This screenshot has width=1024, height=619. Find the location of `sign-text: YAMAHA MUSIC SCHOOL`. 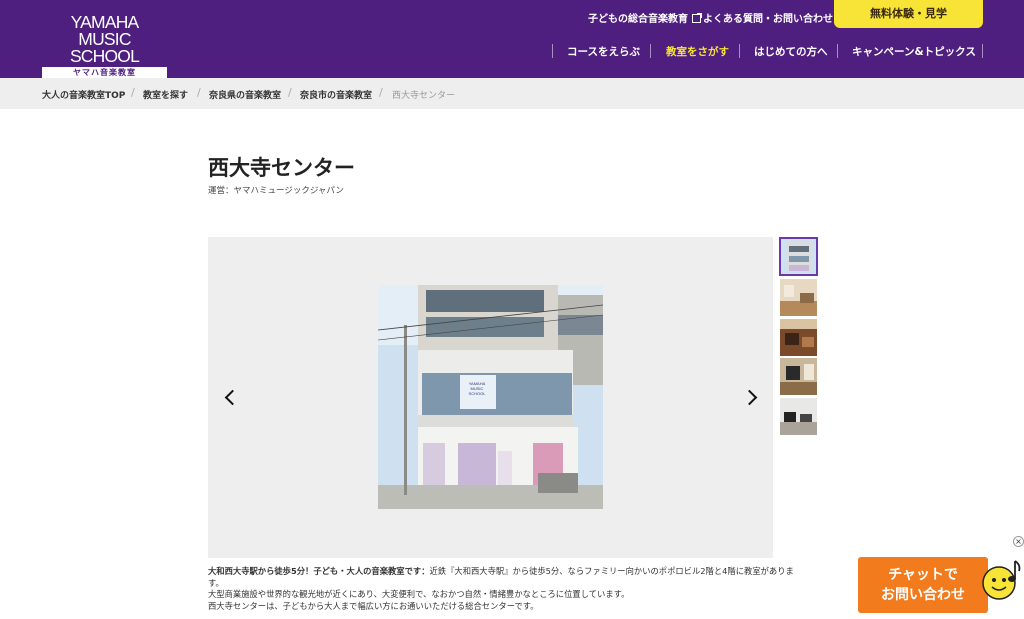

sign-text: YAMAHA MUSIC SCHOOL is located at coordinates (477, 388).